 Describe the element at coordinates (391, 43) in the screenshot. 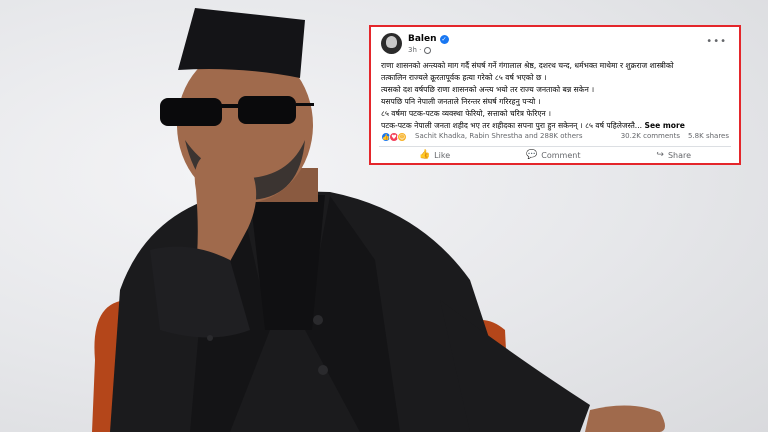

I see `avatar` at that location.